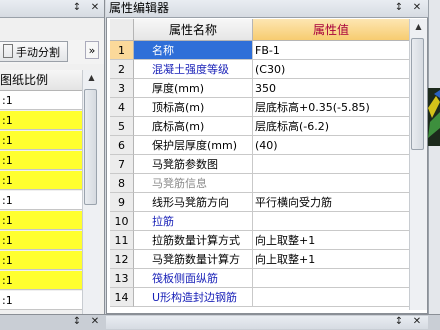 The height and width of the screenshot is (330, 440). I want to click on property-row: 10 拉筋, so click(259, 221).